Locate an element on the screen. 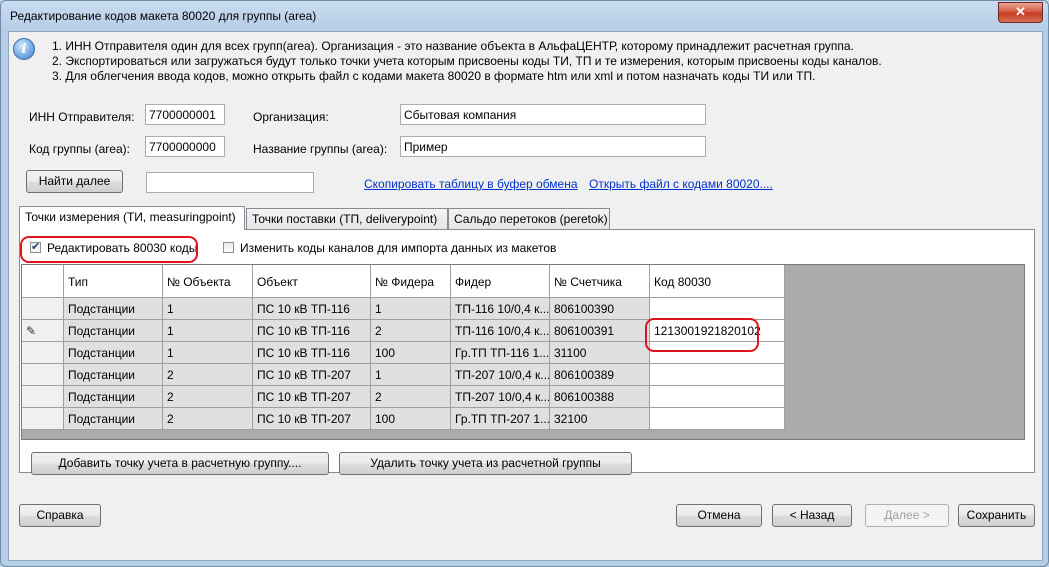 This screenshot has width=1049, height=567. remove-point-button: Удалить точку учета из расчетной группы is located at coordinates (485, 463).